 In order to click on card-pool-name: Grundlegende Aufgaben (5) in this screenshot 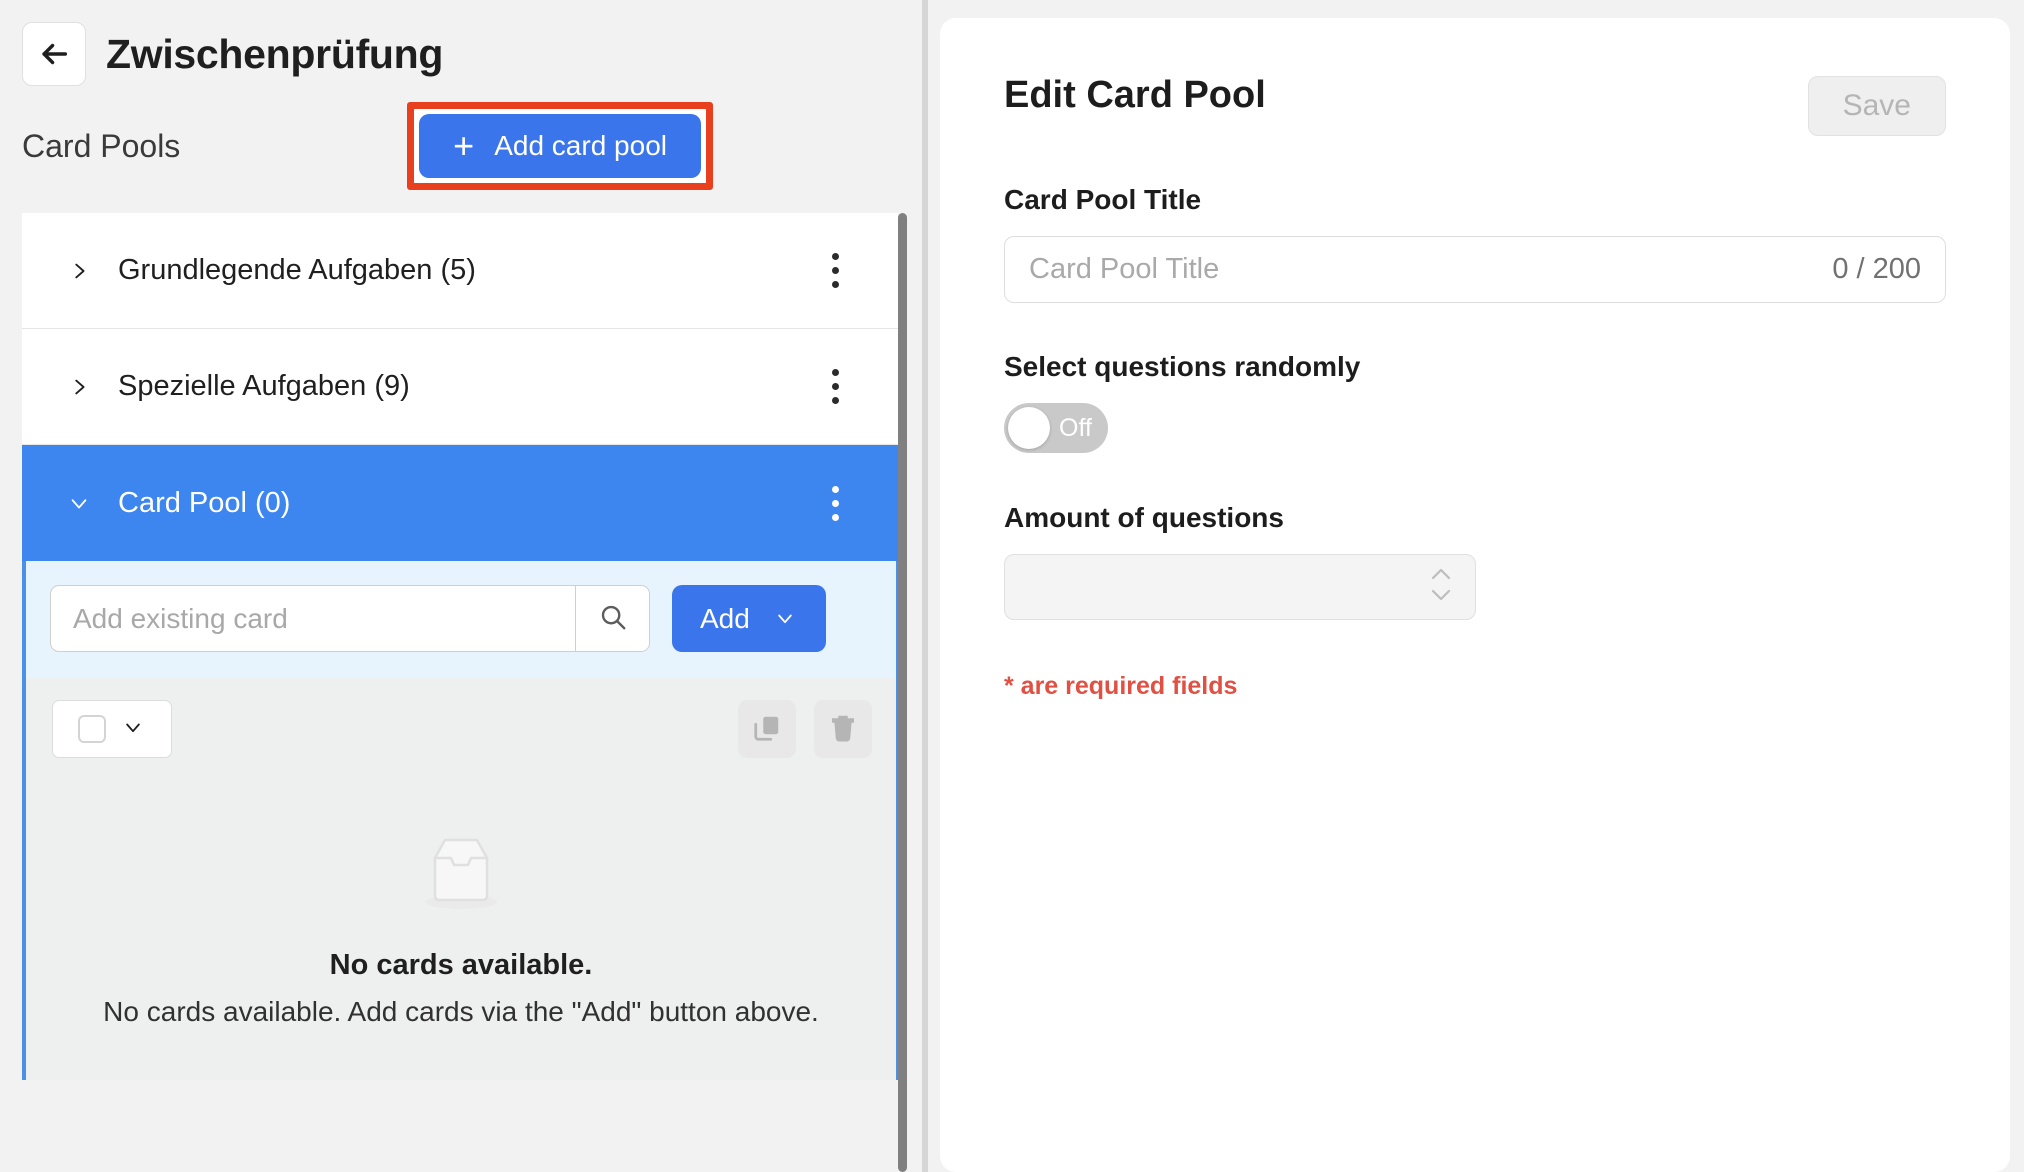, I will do `click(297, 270)`.